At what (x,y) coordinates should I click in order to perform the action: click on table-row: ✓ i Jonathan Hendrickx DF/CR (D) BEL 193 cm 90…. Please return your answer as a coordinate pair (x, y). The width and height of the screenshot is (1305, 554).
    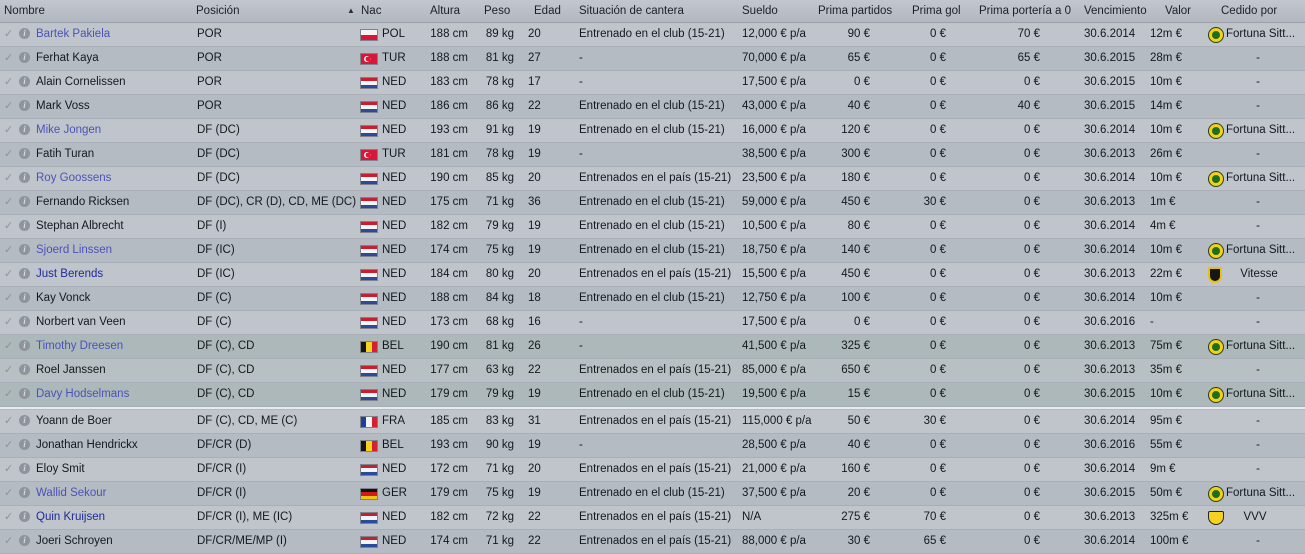
    Looking at the image, I should click on (652, 446).